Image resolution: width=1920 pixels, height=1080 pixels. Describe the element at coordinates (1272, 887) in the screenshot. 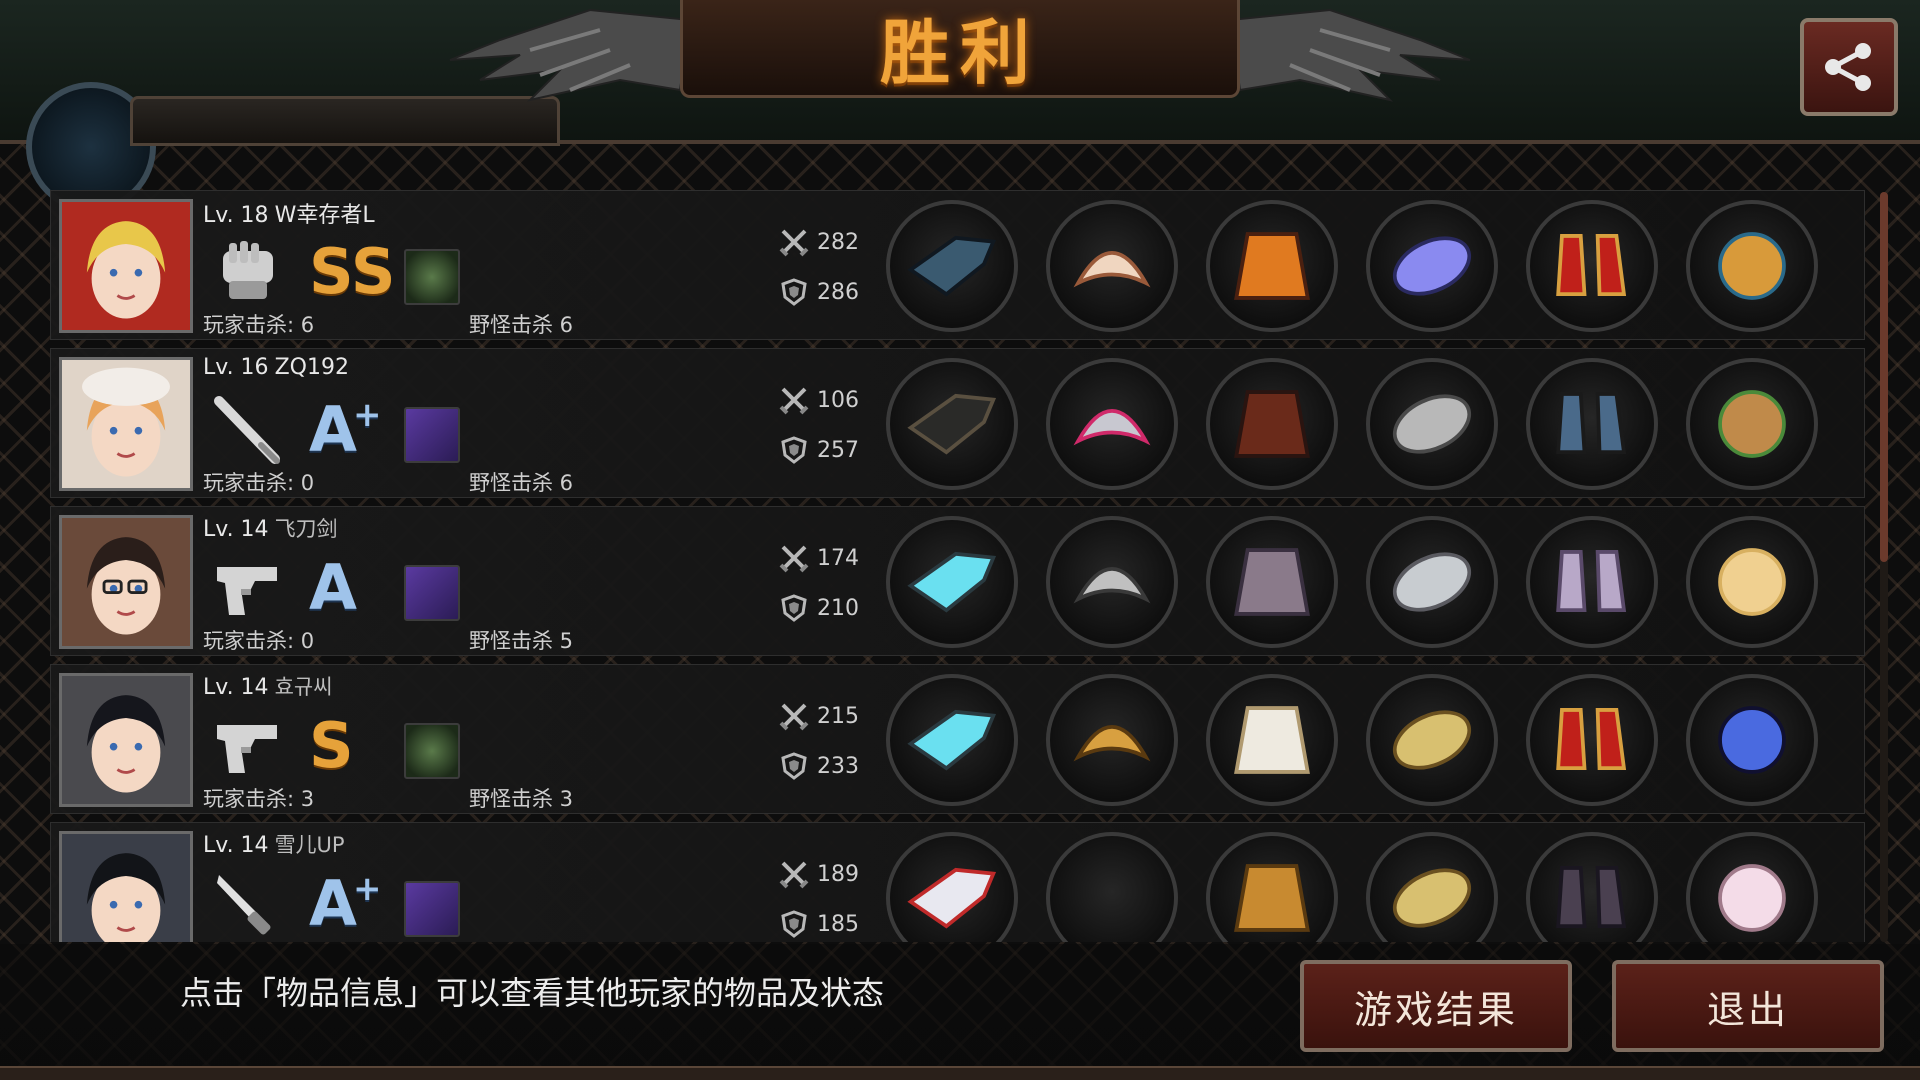

I see `gold-armor-item` at that location.